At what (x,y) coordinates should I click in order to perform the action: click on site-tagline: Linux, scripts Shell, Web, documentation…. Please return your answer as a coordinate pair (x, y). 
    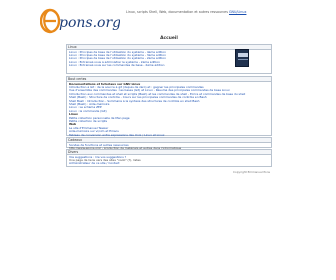
    Looking at the image, I should click on (186, 12).